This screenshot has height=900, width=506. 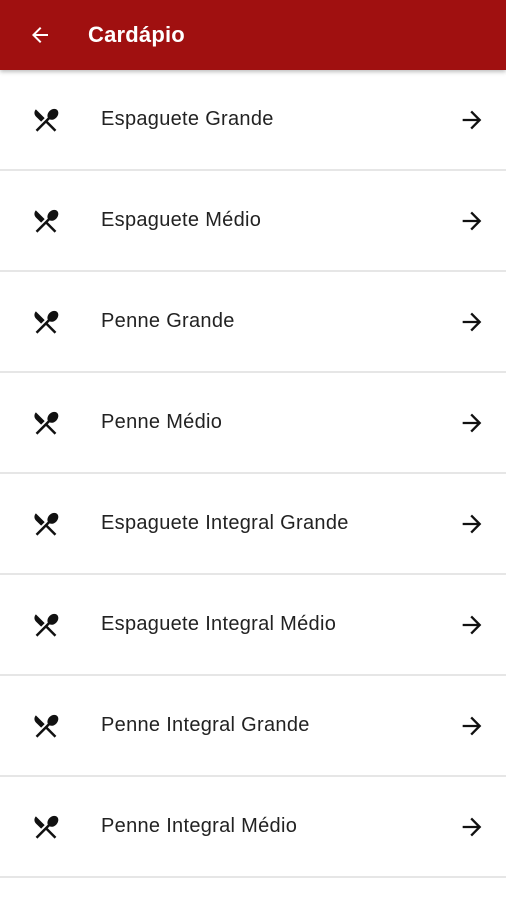 I want to click on list-item: Espaguete Integral Grande, so click(x=253, y=524).